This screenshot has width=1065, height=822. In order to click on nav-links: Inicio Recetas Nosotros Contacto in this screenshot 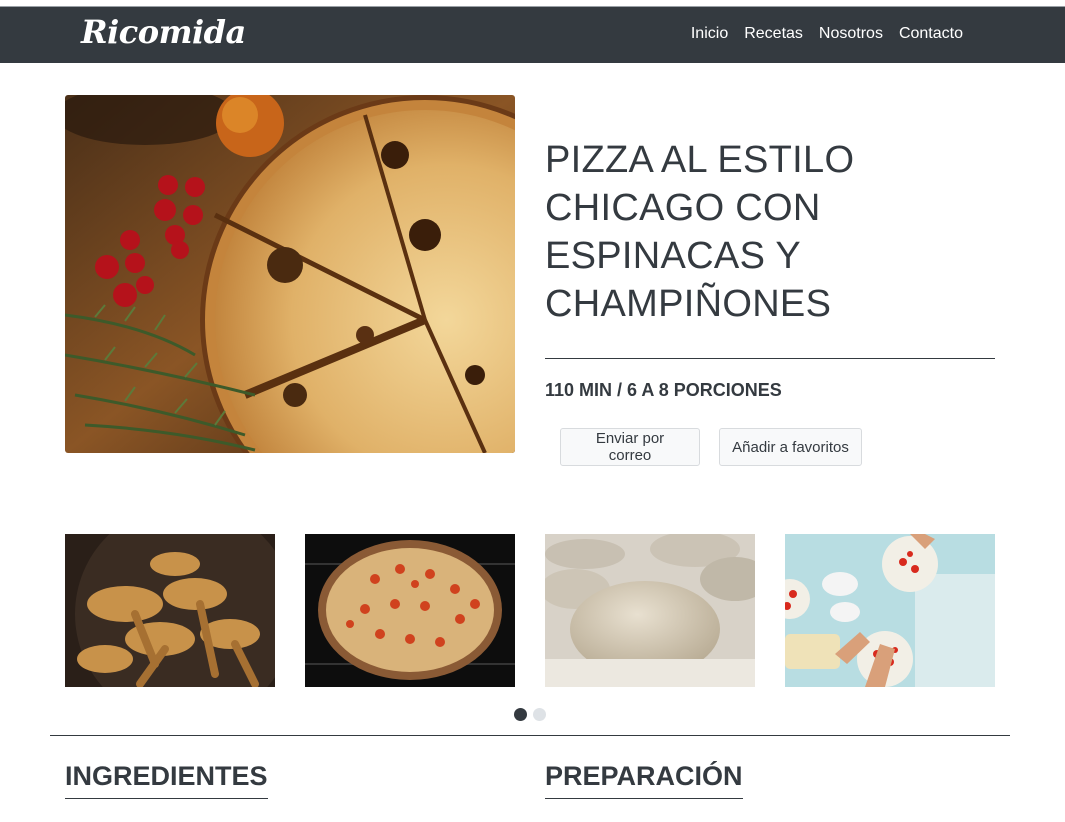, I will do `click(827, 34)`.